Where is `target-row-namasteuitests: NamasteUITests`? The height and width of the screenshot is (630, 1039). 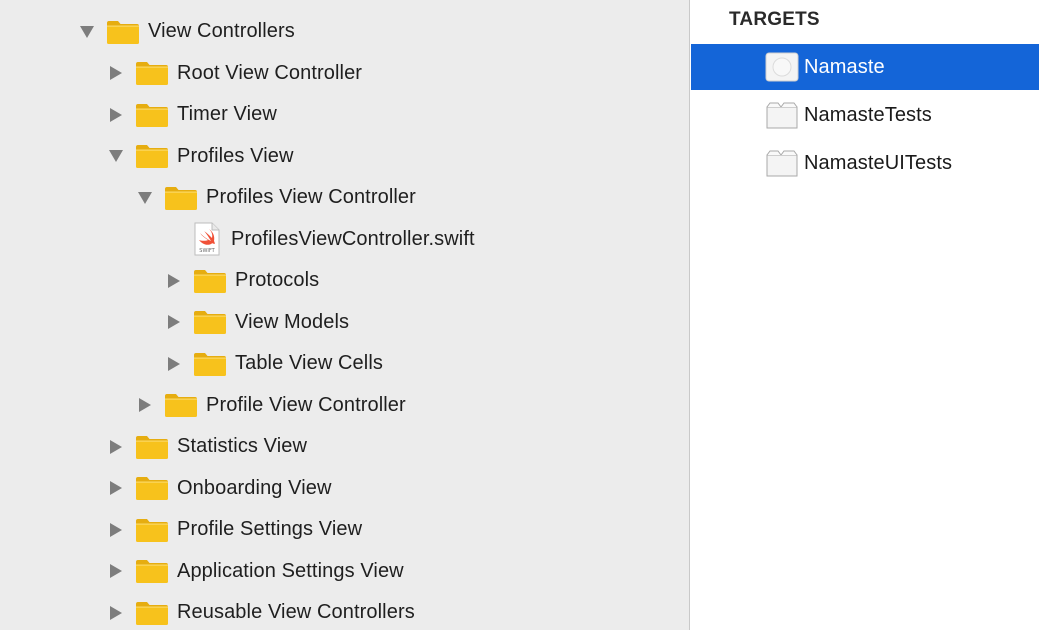 target-row-namasteuitests: NamasteUITests is located at coordinates (865, 163).